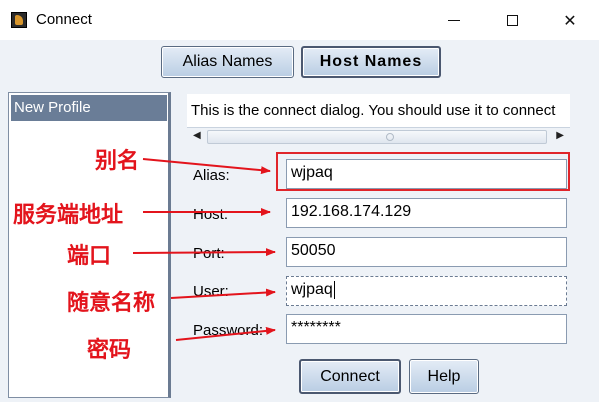 This screenshot has width=599, height=402. What do you see at coordinates (209, 253) in the screenshot?
I see `port-label: Port:` at bounding box center [209, 253].